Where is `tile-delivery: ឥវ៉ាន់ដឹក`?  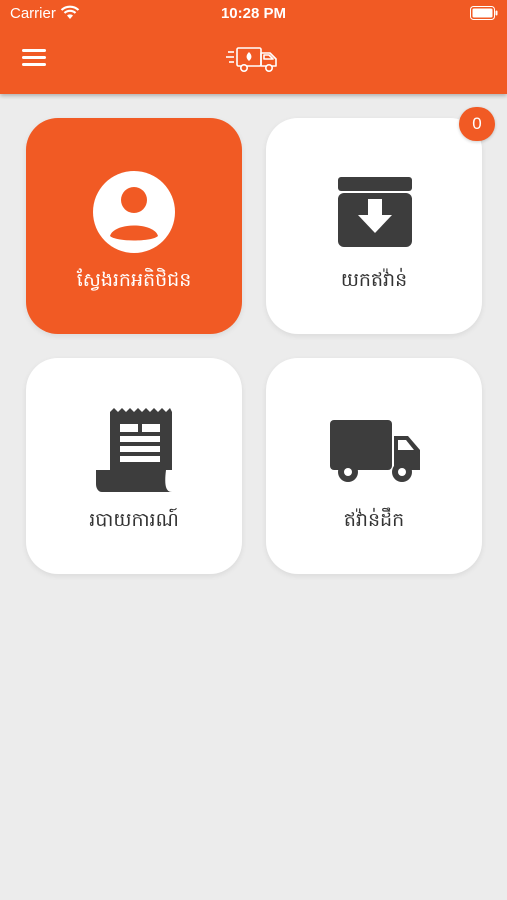 tile-delivery: ឥវ៉ាន់ដឹក is located at coordinates (374, 466).